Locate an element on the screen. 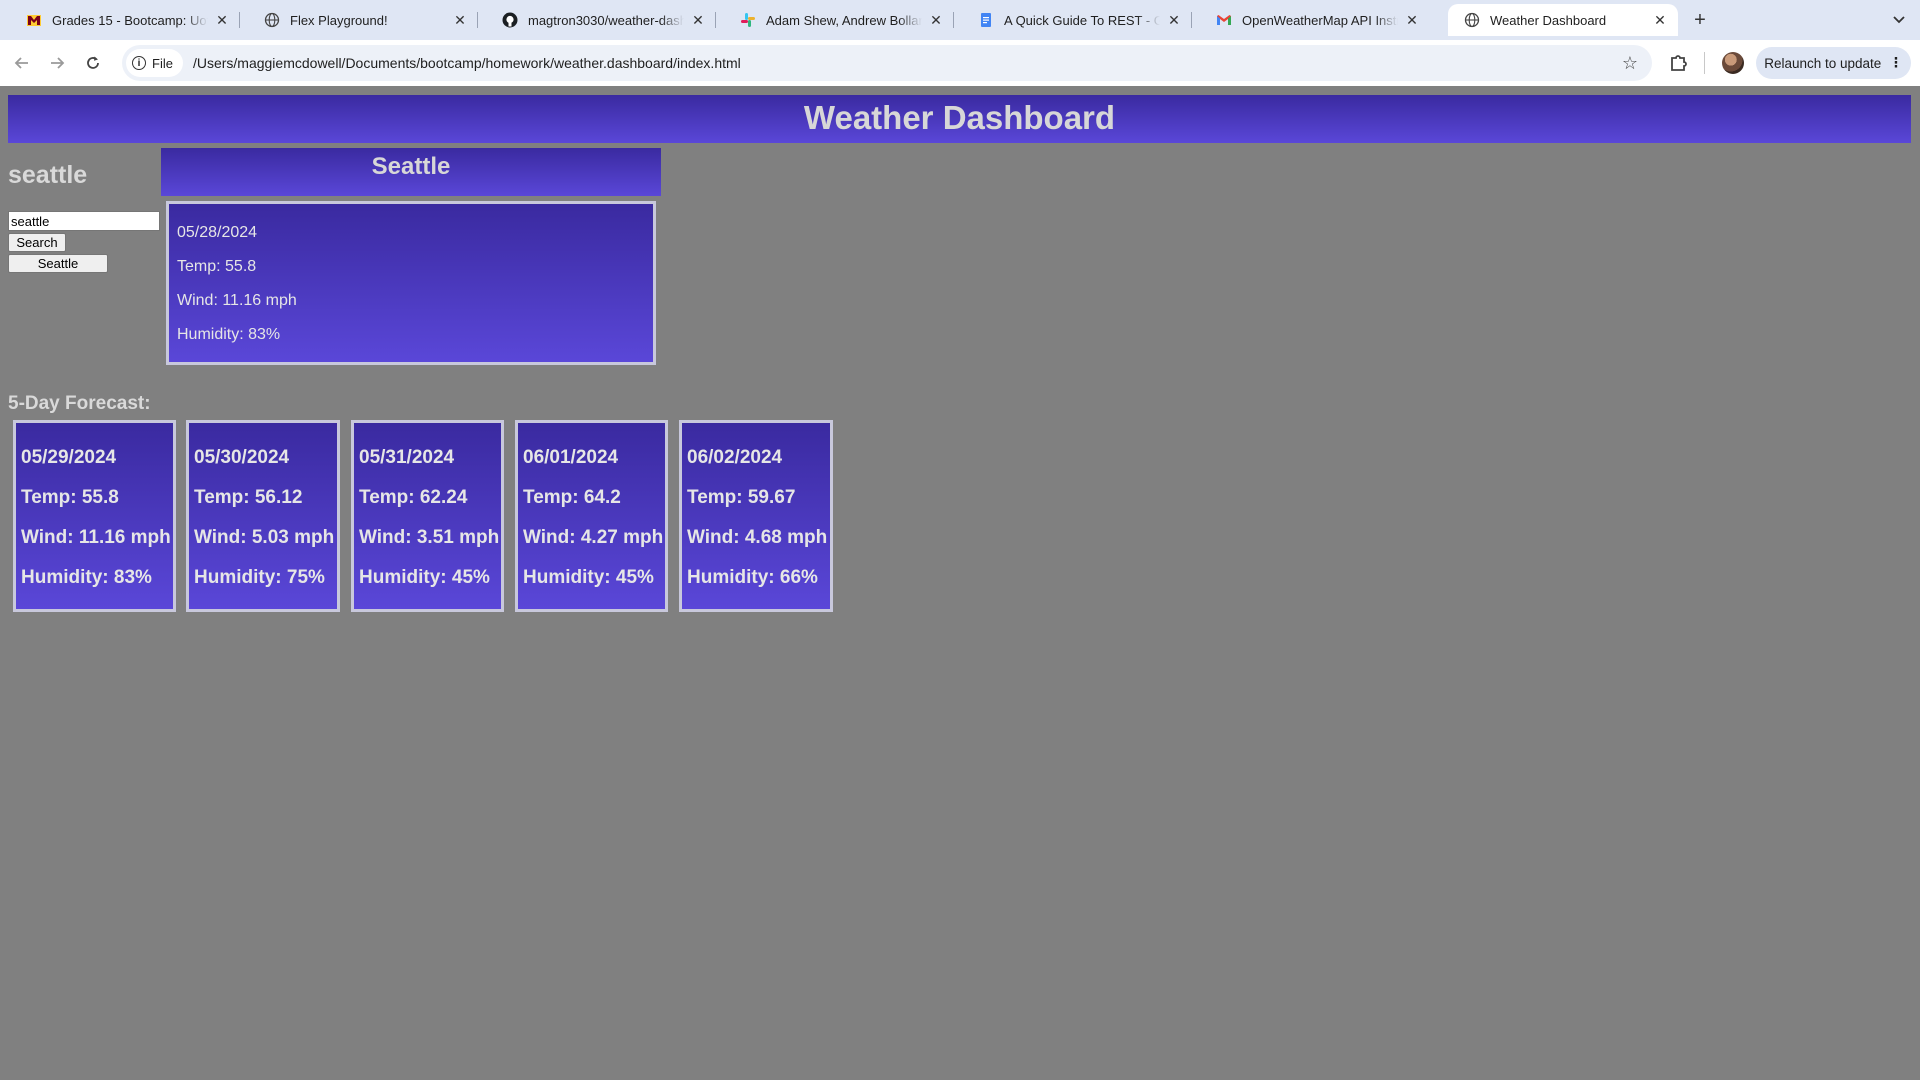  tab-slack: Adam Shew, Andrew Bollard, ✕ is located at coordinates (839, 20).